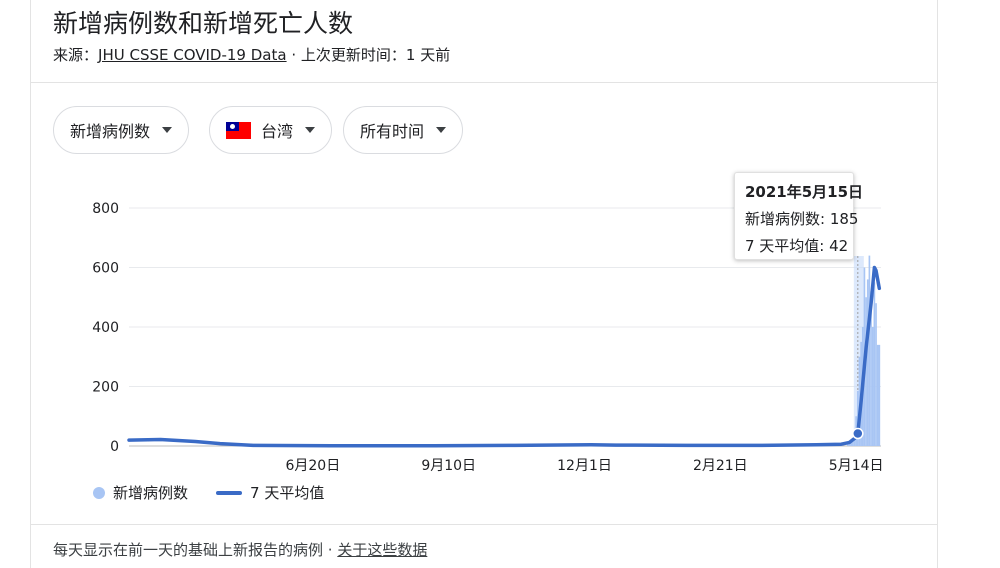 This screenshot has width=1000, height=568. Describe the element at coordinates (584, 466) in the screenshot. I see `x-tick-label: 12月1日` at that location.